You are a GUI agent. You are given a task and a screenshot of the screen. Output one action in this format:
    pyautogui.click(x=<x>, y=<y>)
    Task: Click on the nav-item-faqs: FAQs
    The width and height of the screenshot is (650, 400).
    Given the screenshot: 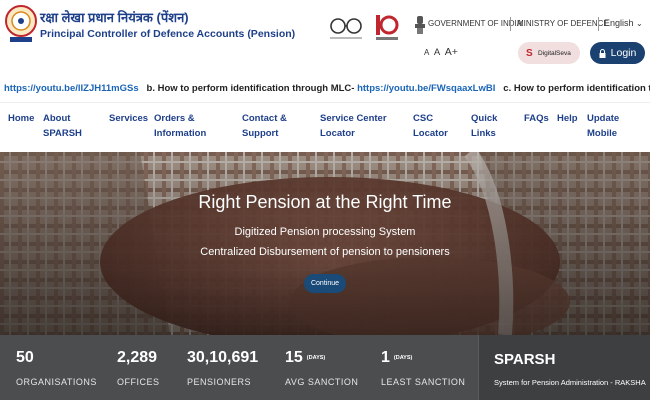 What is the action you would take?
    pyautogui.click(x=536, y=118)
    